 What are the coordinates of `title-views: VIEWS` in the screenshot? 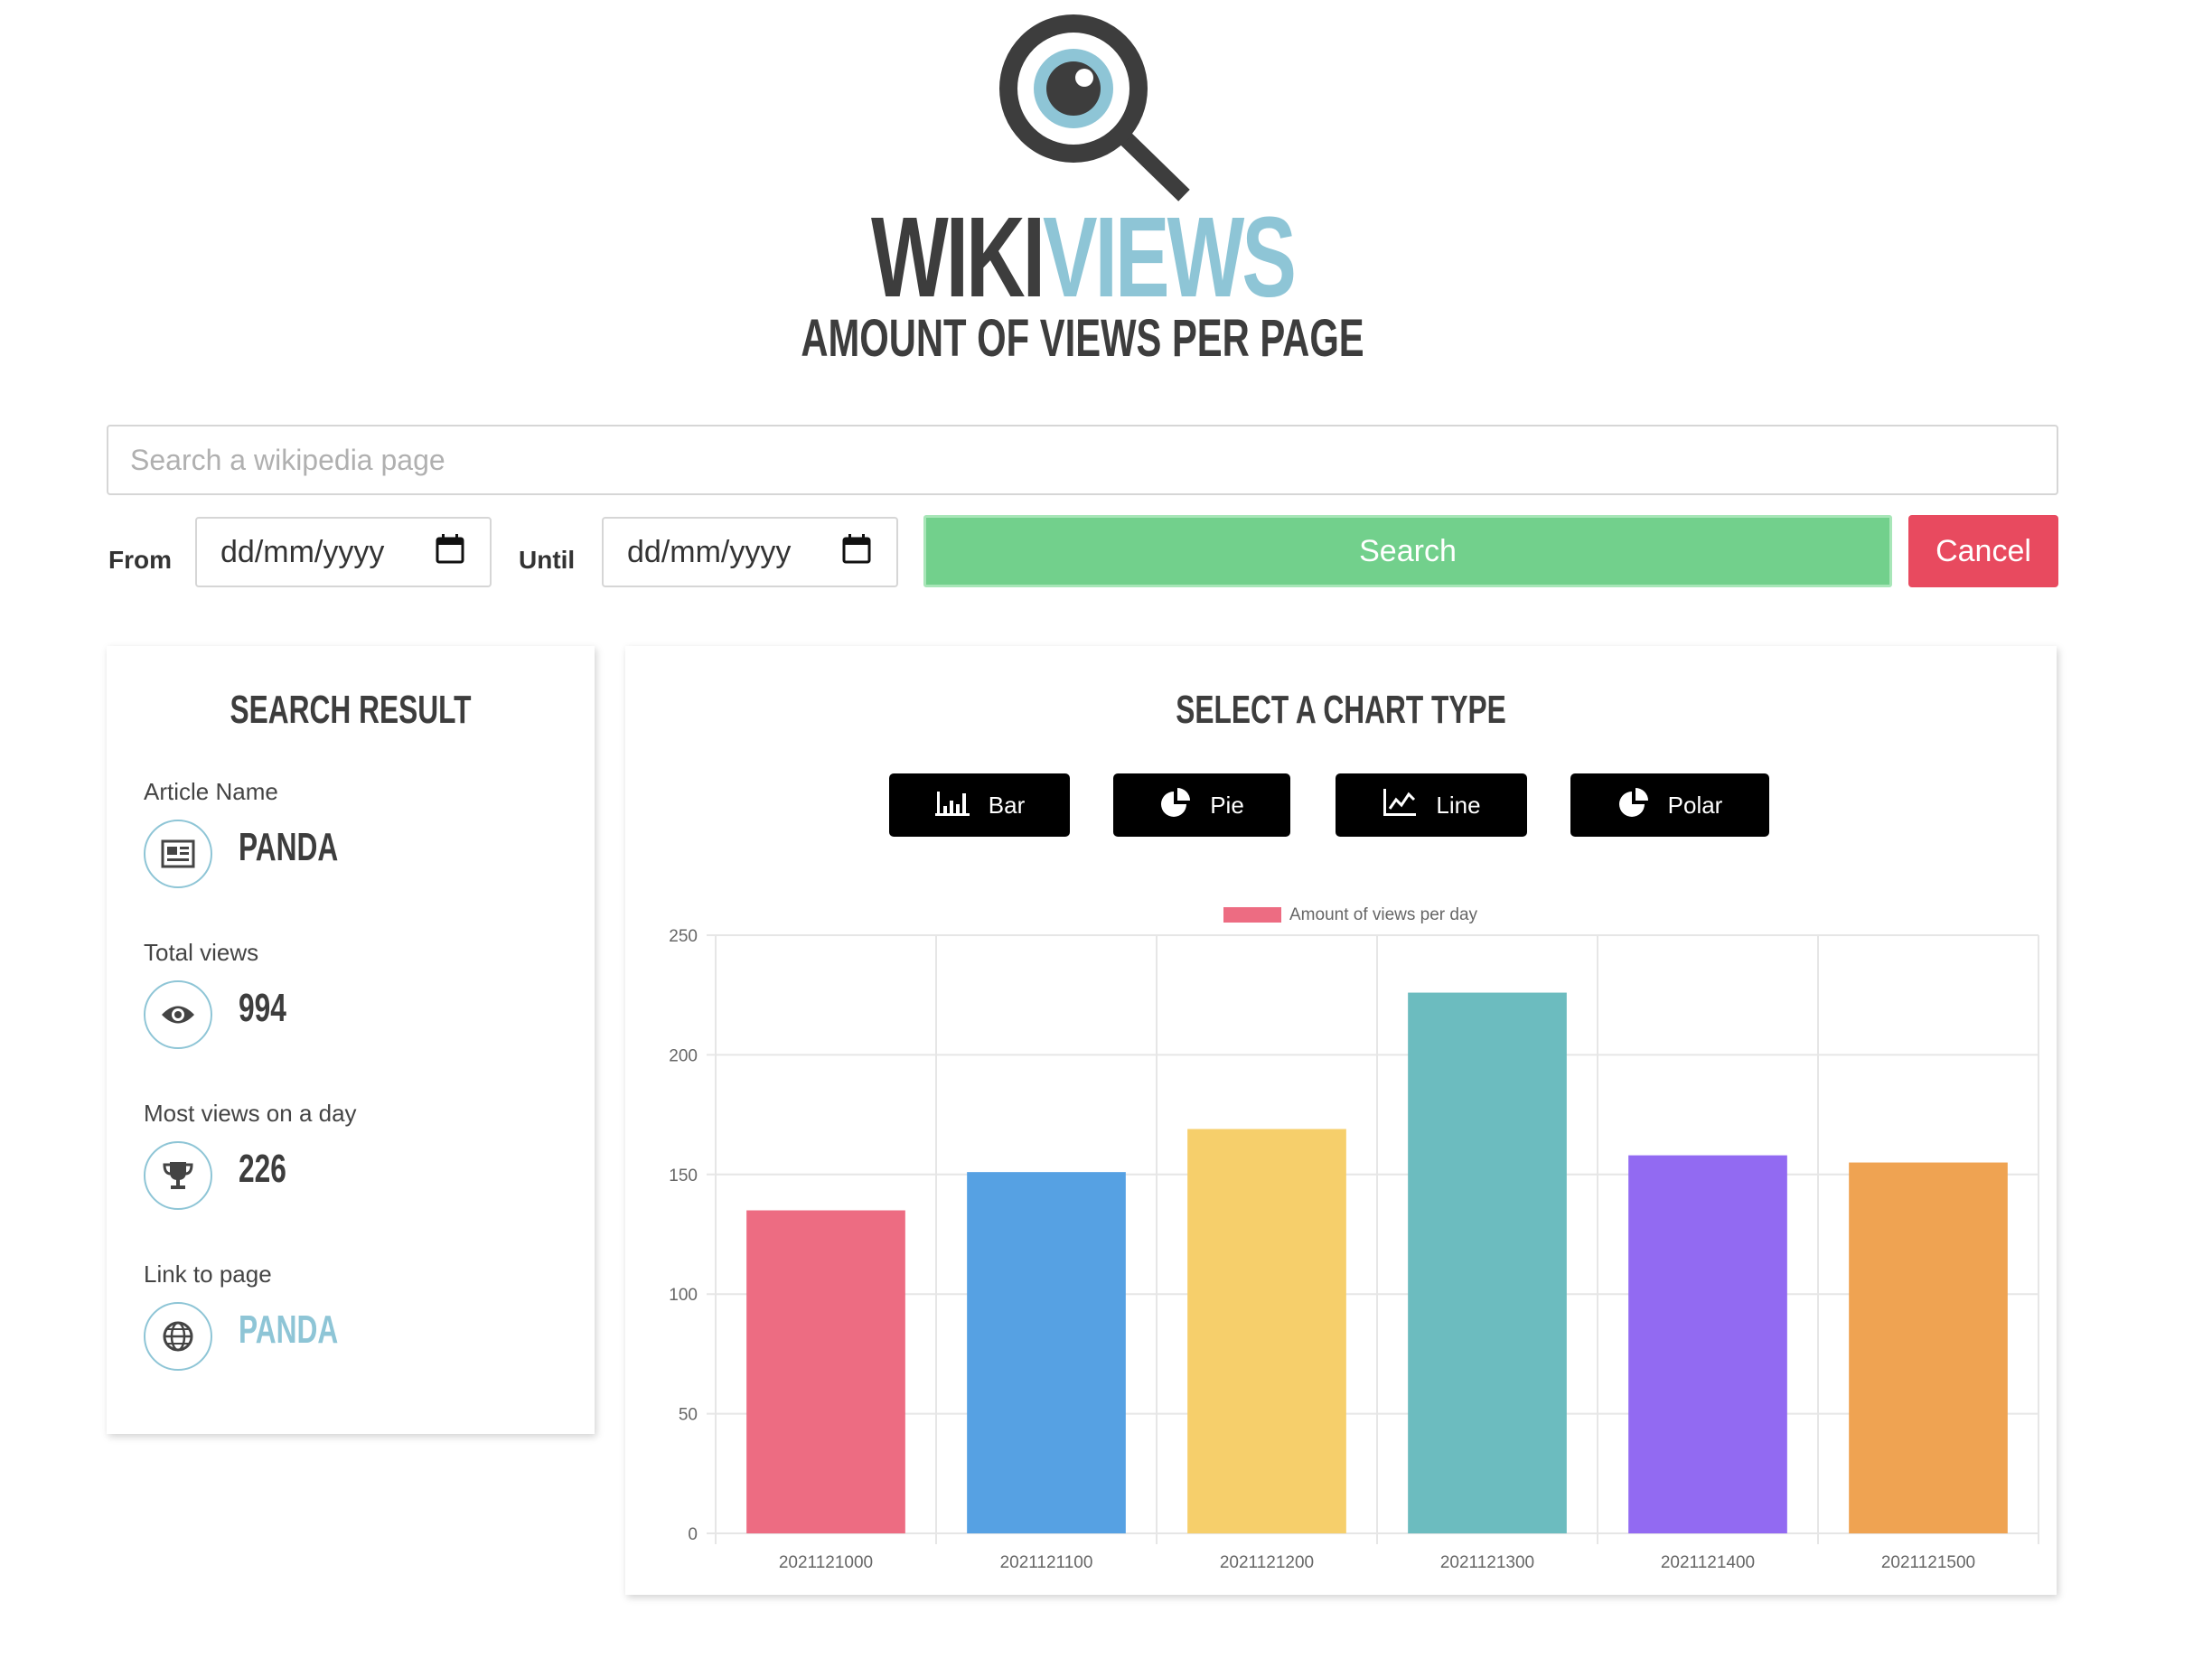 It's located at (1170, 257).